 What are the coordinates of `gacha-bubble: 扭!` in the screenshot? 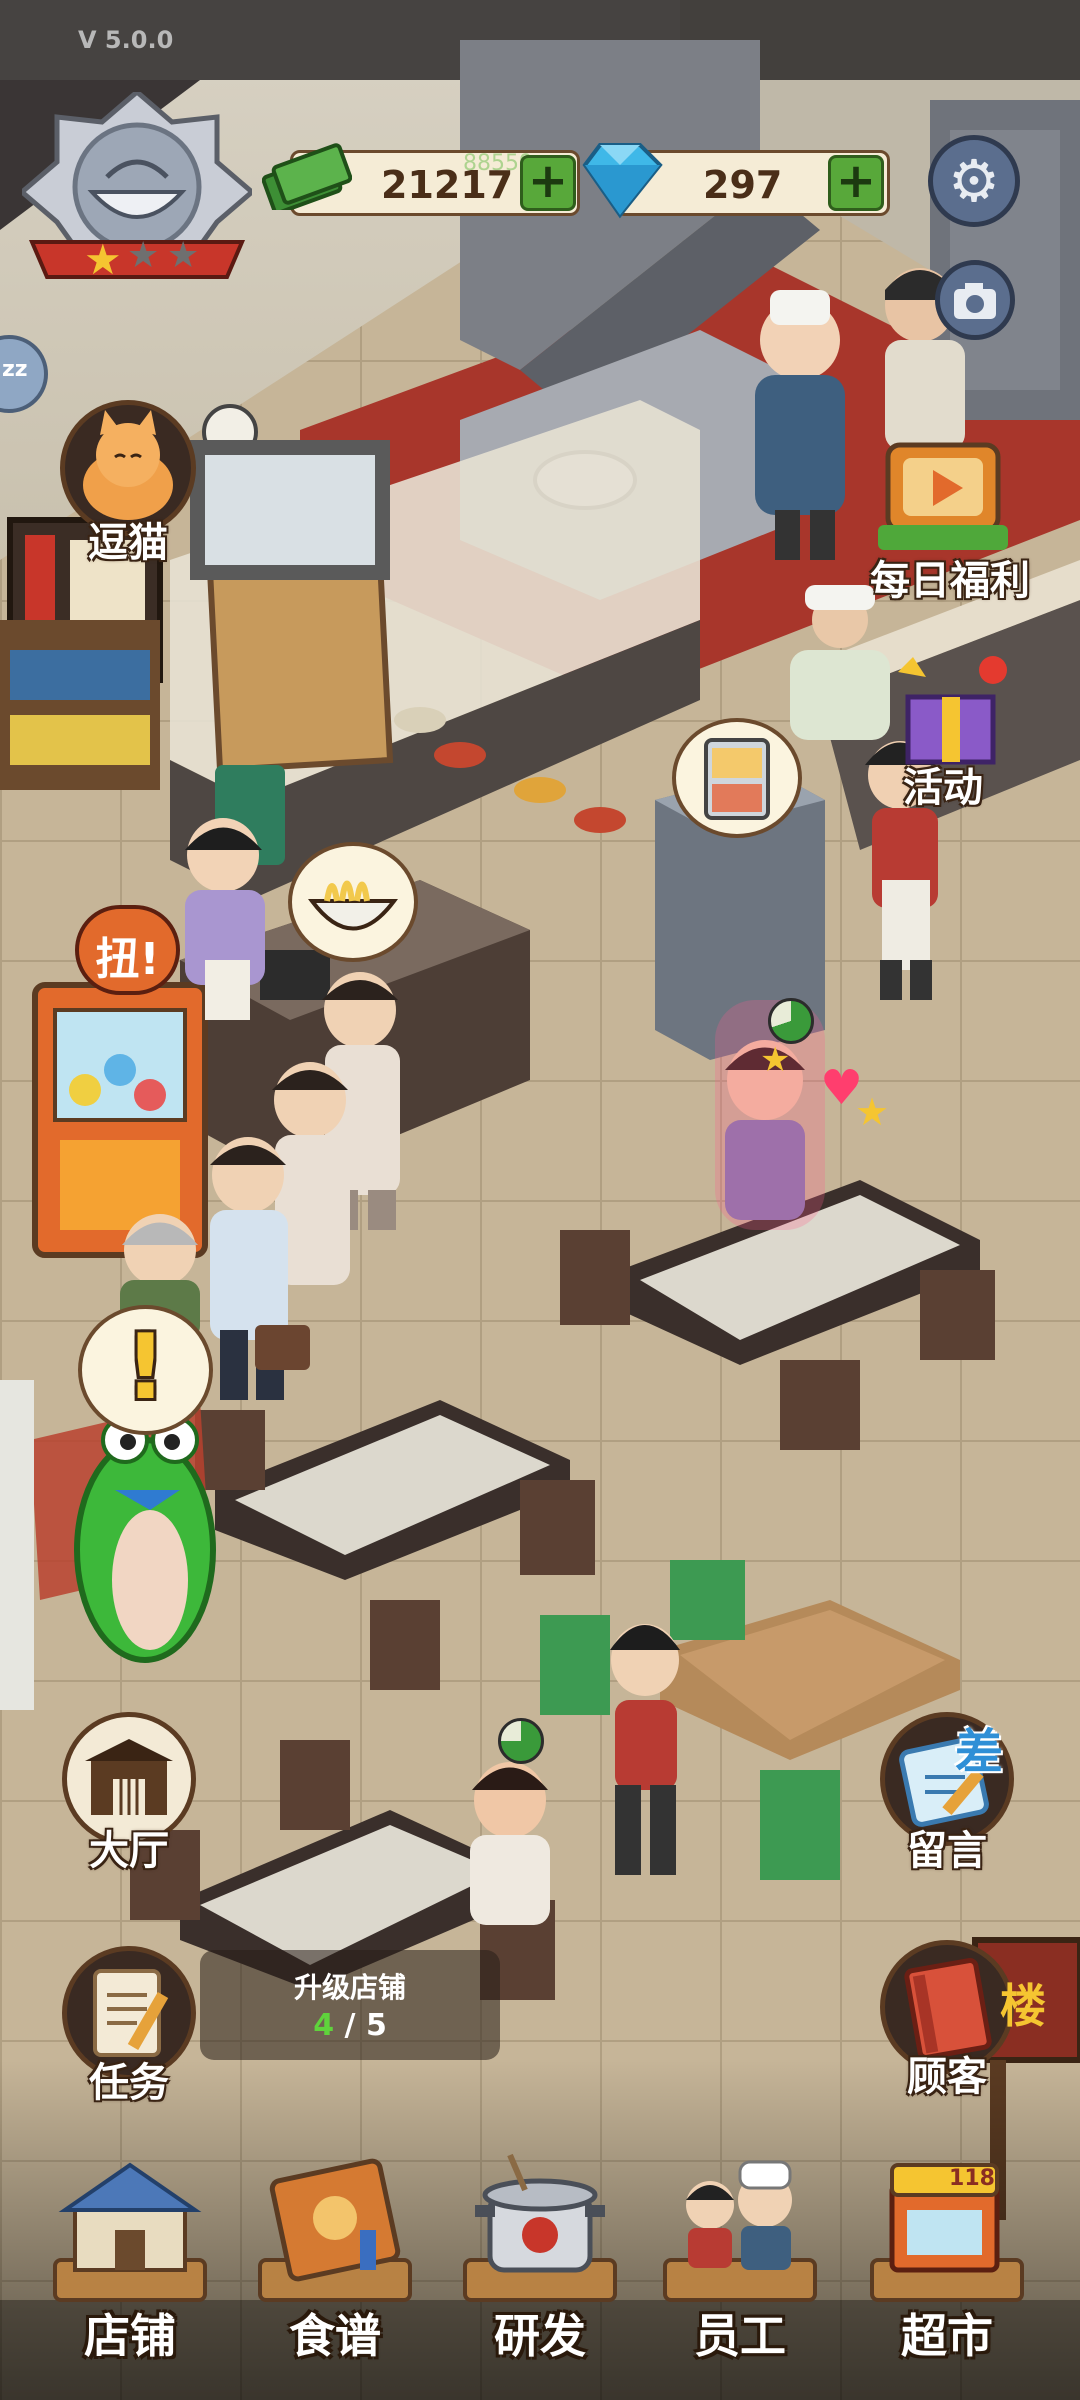 It's located at (127, 950).